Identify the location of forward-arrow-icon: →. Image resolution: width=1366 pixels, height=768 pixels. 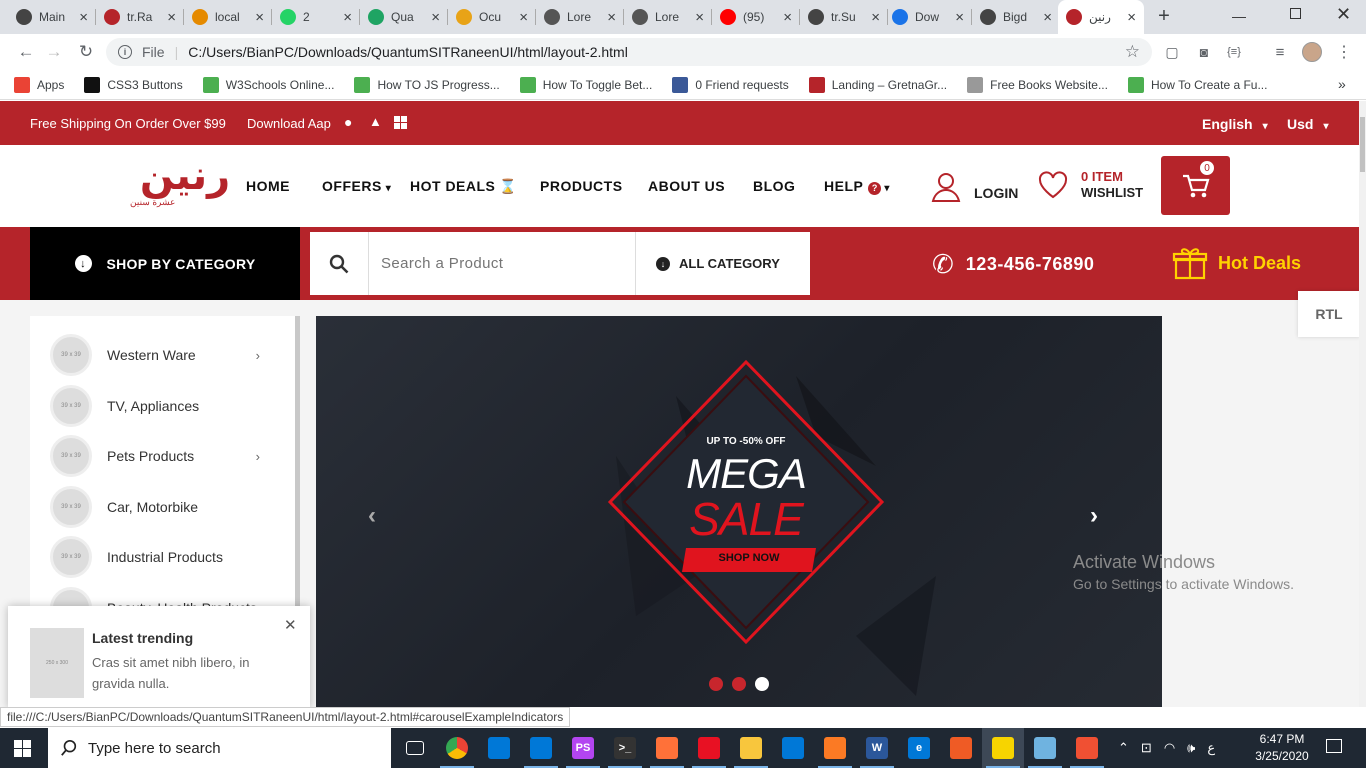
(54, 52).